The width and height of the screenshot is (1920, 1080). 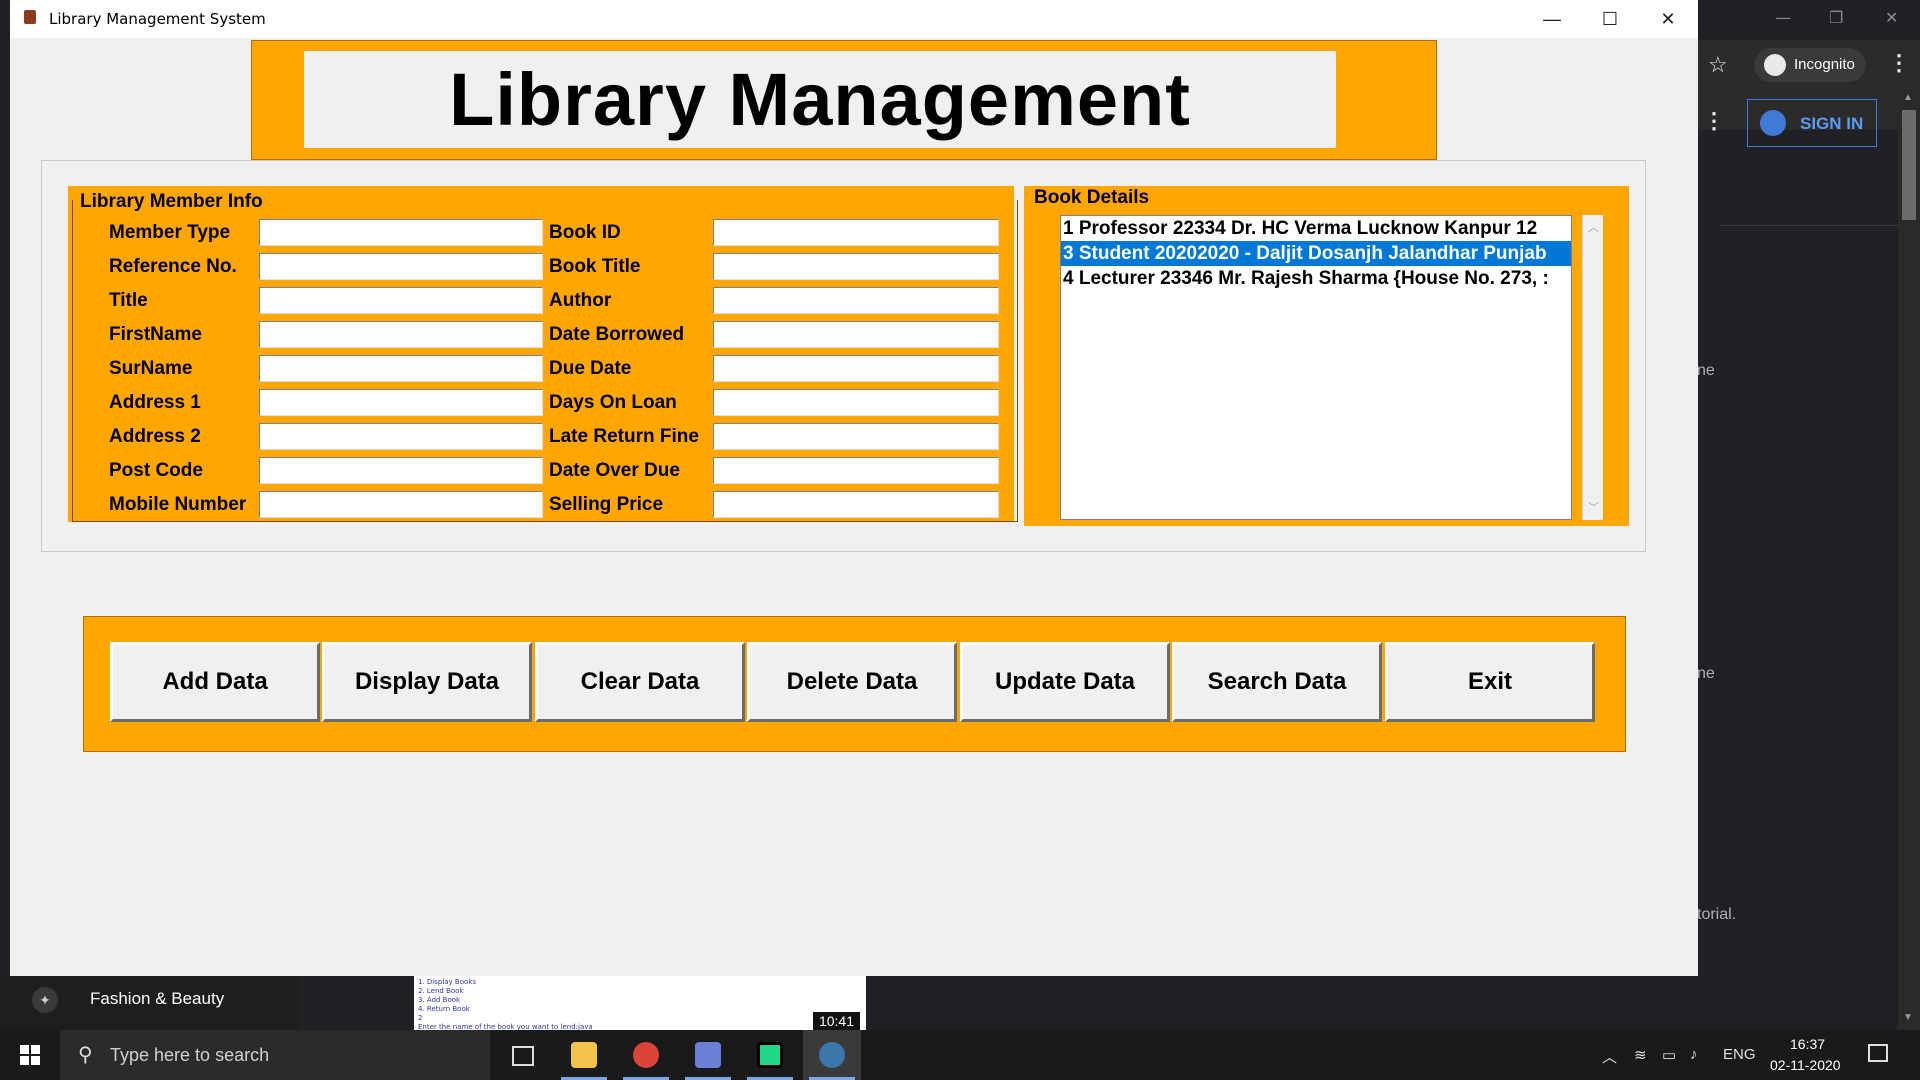 I want to click on user-icon, so click(x=1773, y=123).